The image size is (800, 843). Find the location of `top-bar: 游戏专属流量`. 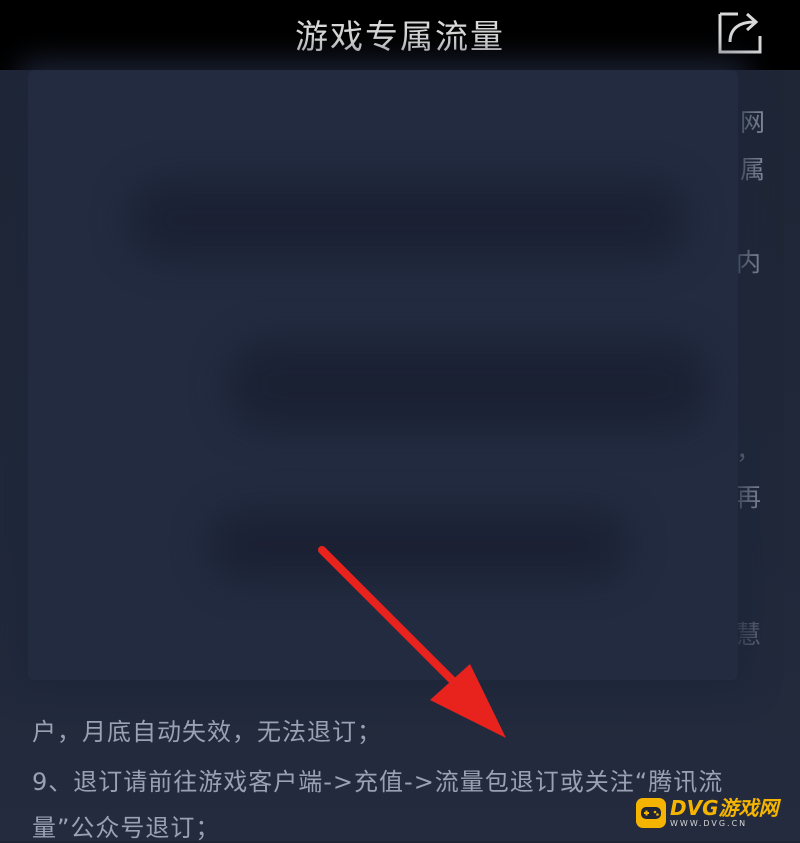

top-bar: 游戏专属流量 is located at coordinates (400, 35).